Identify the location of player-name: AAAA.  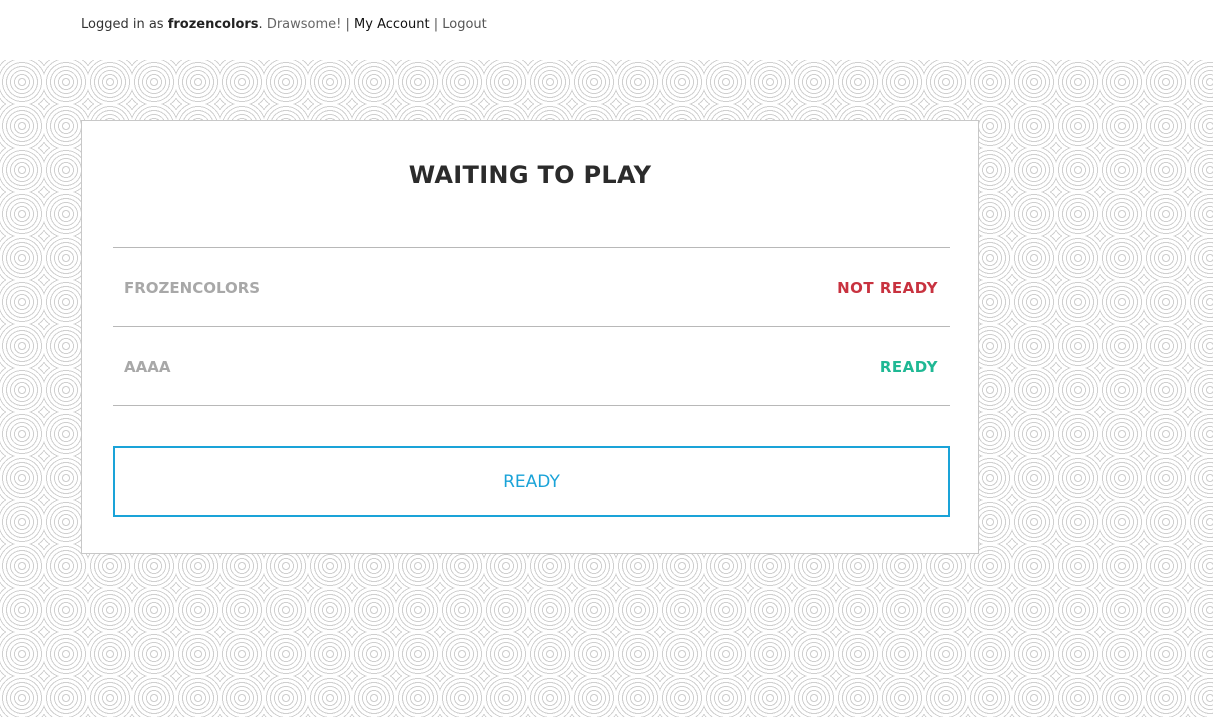
(147, 367).